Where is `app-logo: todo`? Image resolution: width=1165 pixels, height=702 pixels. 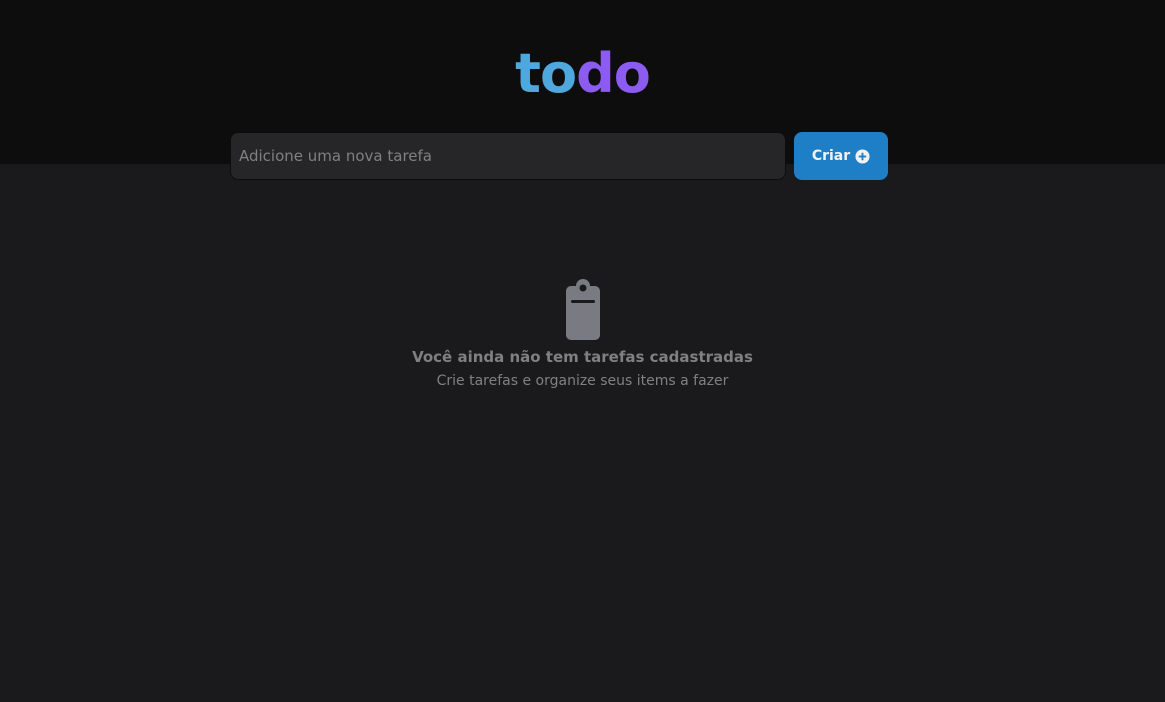
app-logo: todo is located at coordinates (582, 74).